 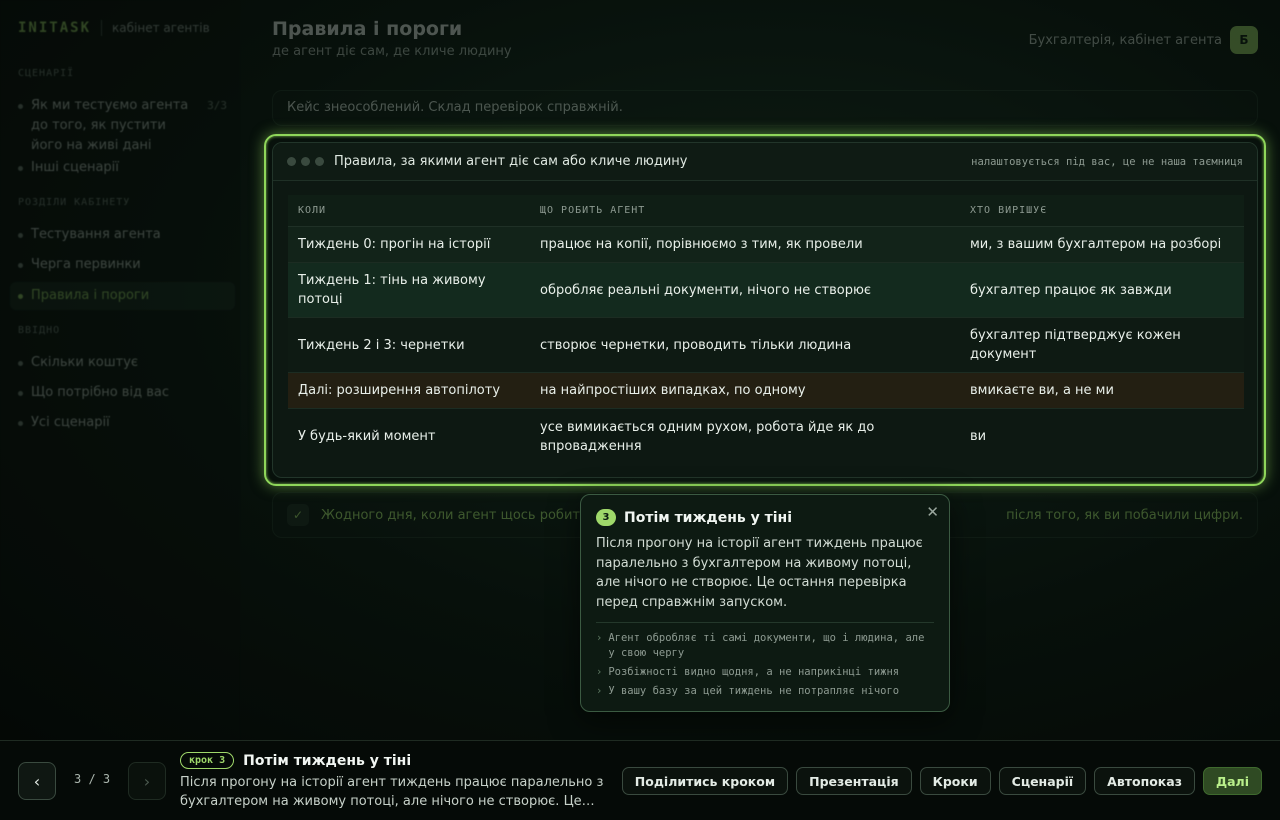 I want to click on table-header: КОЛИ ЩО РОБИТЬ АГЕНТ ХТО ВИРІШУЄ, so click(x=766, y=211).